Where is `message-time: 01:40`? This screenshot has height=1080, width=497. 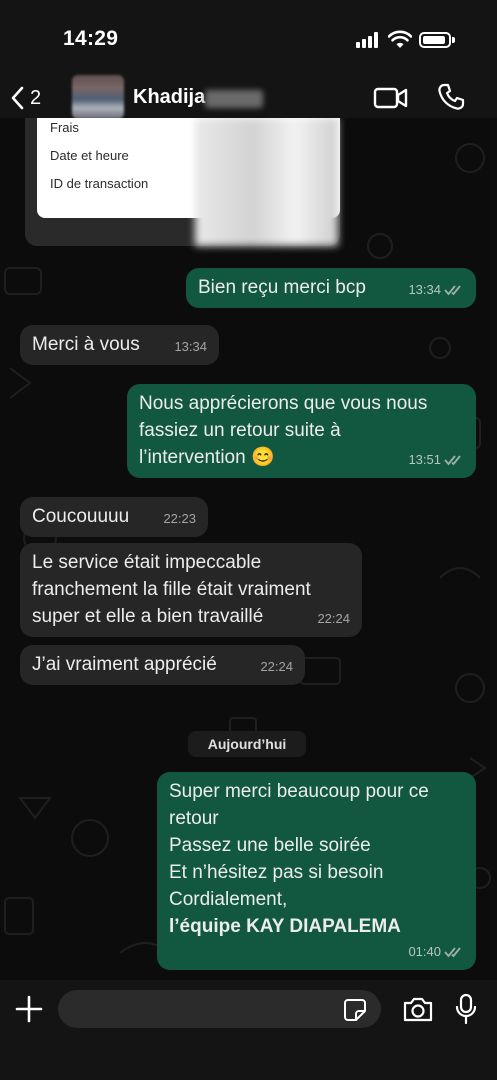
message-time: 01:40 is located at coordinates (424, 951).